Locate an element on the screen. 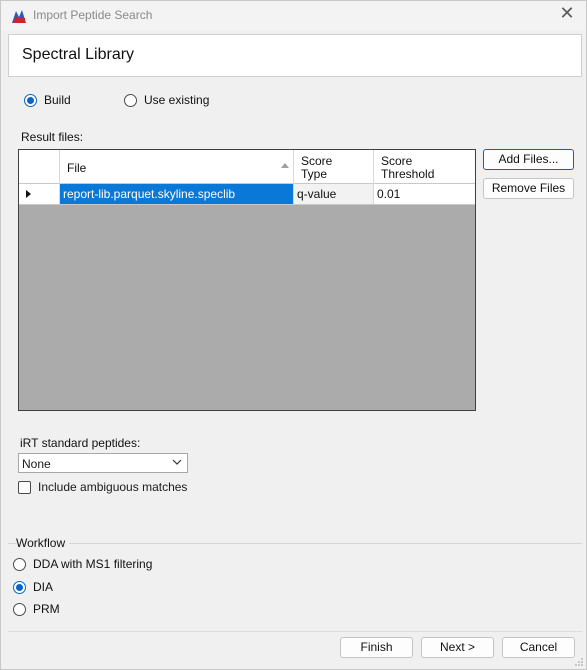 The image size is (587, 670). column-header-score-threshold: Score Threshold is located at coordinates (424, 167).